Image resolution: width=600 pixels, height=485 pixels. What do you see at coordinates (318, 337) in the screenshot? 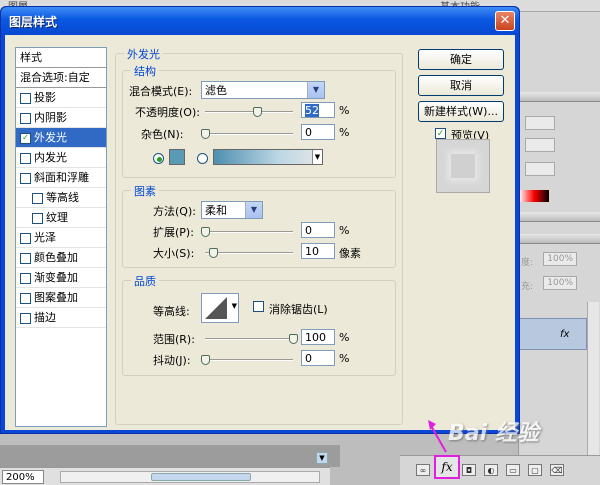
I see `range-input: 100` at bounding box center [318, 337].